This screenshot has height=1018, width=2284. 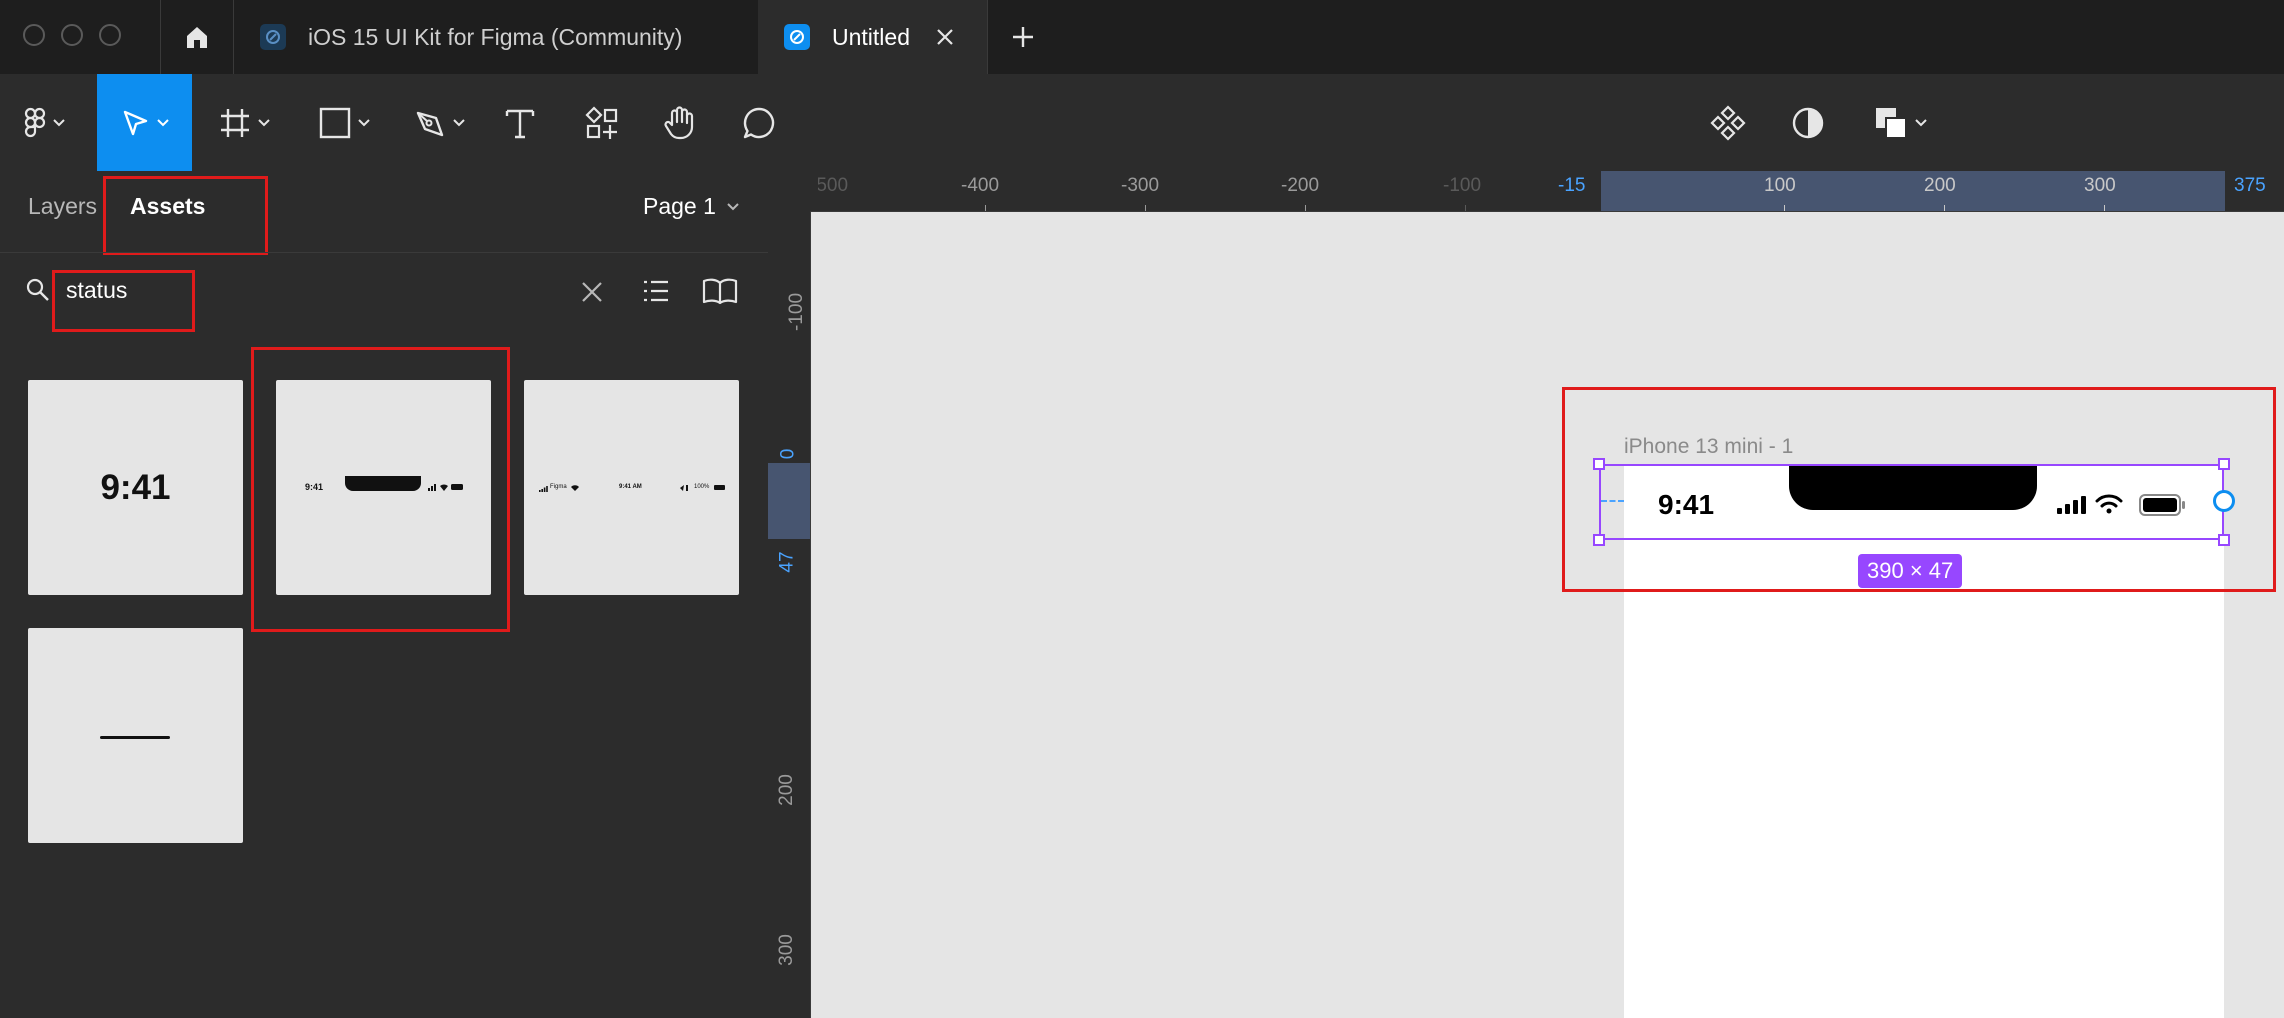 I want to click on resources-icon, so click(x=601, y=122).